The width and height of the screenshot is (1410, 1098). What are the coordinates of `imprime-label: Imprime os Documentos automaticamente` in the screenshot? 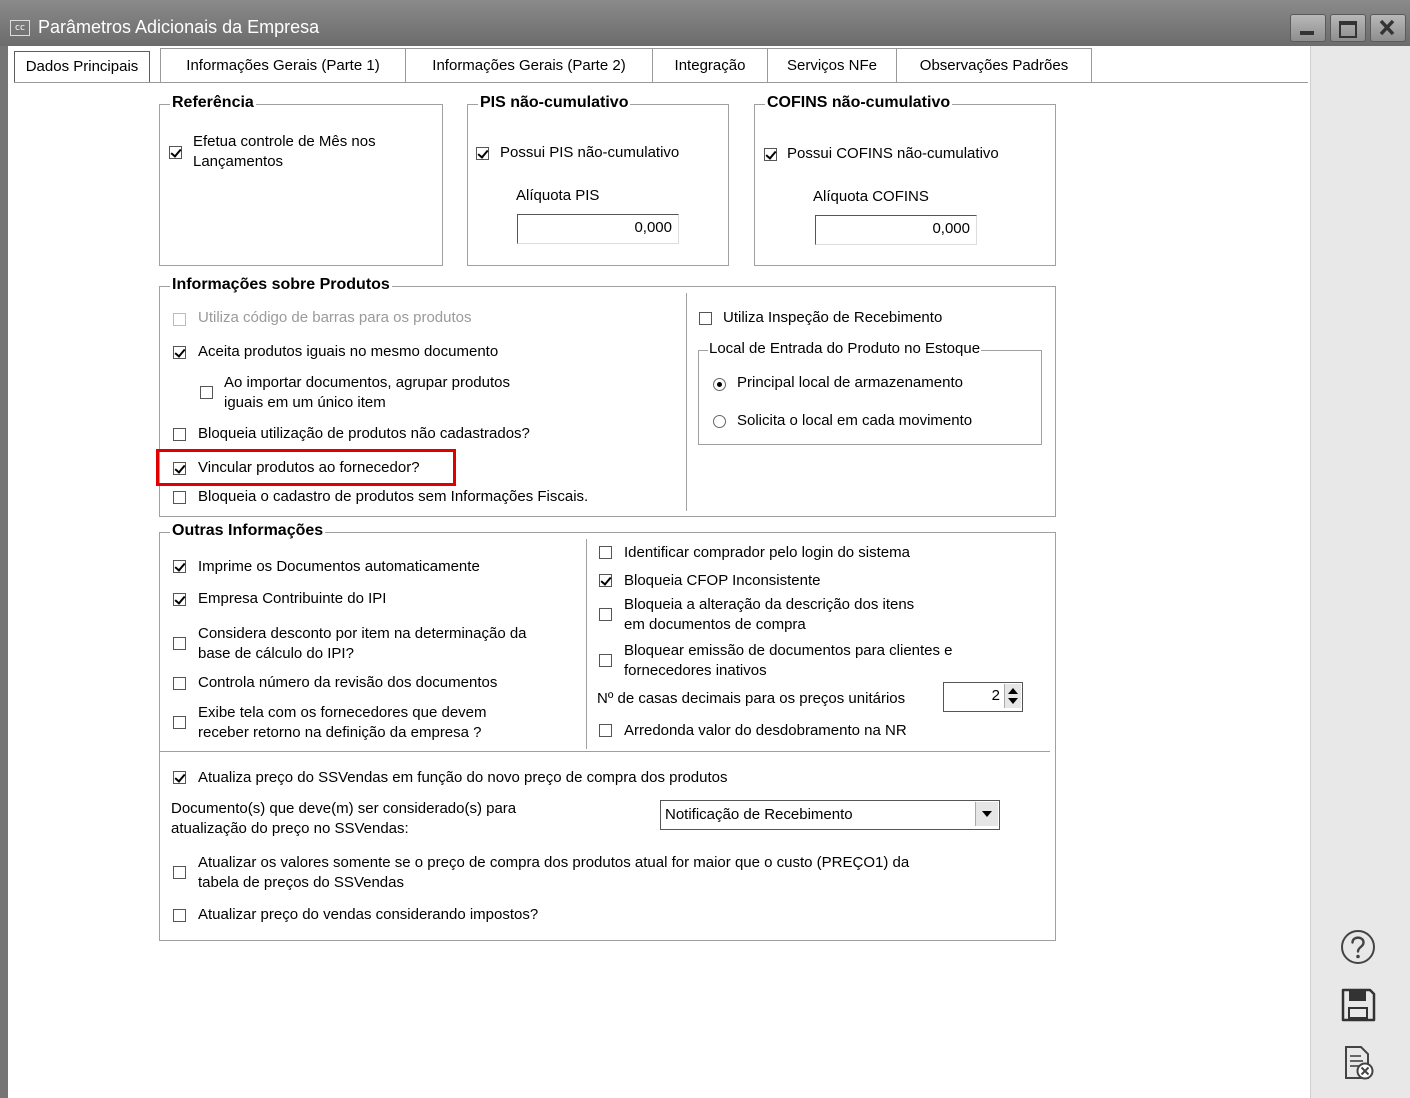 It's located at (339, 567).